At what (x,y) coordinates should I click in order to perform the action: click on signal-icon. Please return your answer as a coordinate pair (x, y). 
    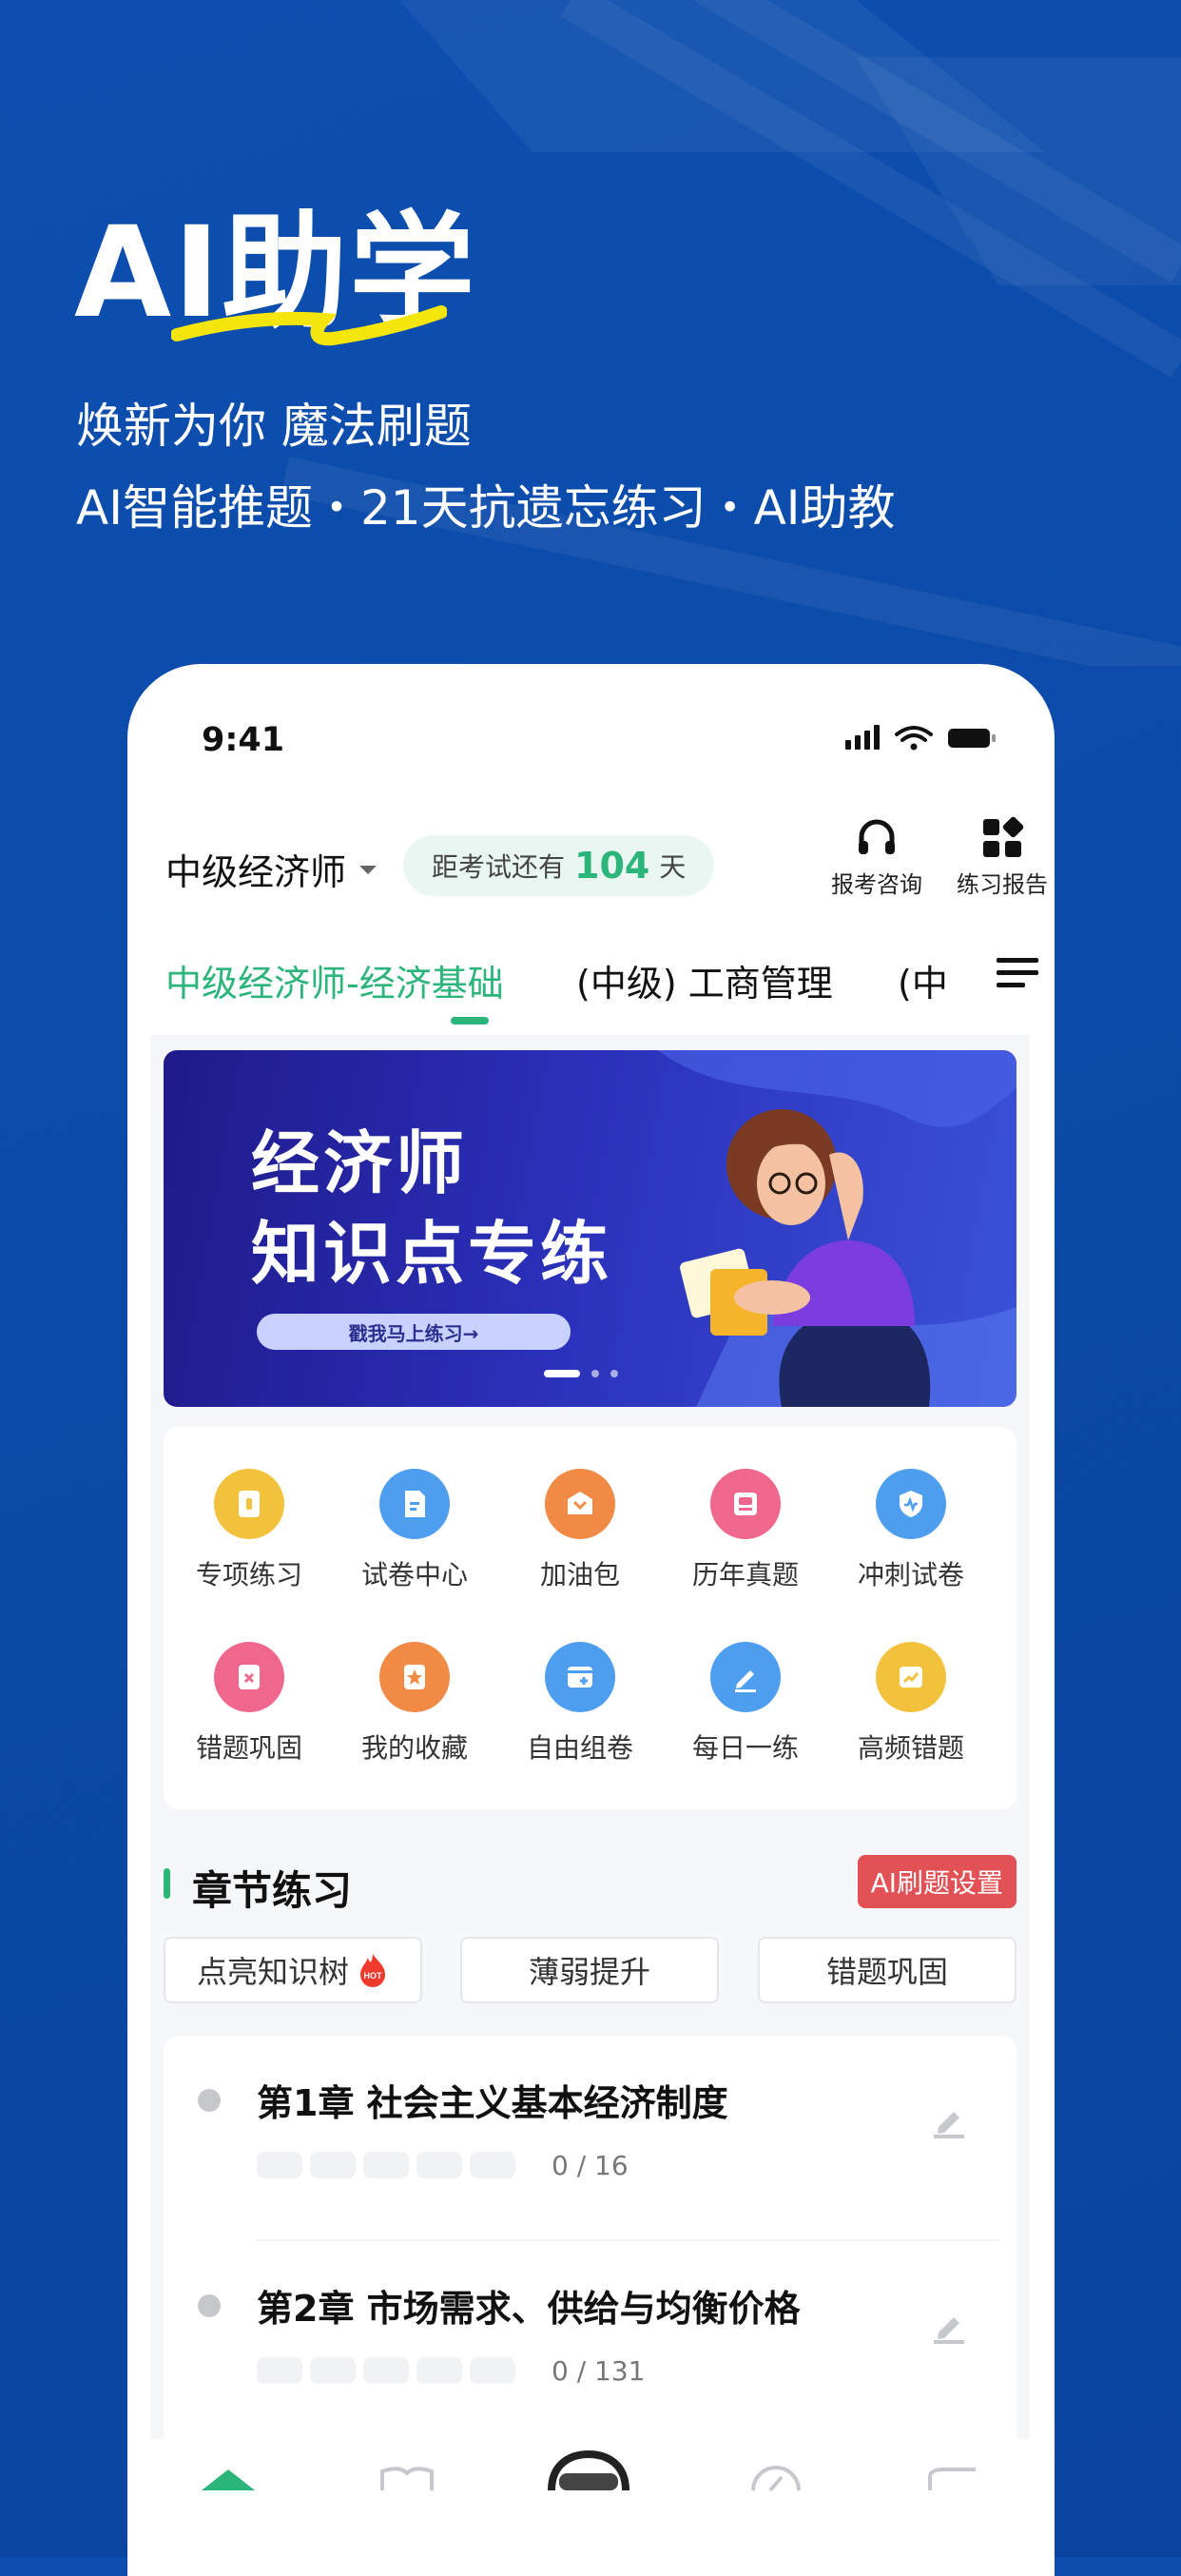
    Looking at the image, I should click on (862, 738).